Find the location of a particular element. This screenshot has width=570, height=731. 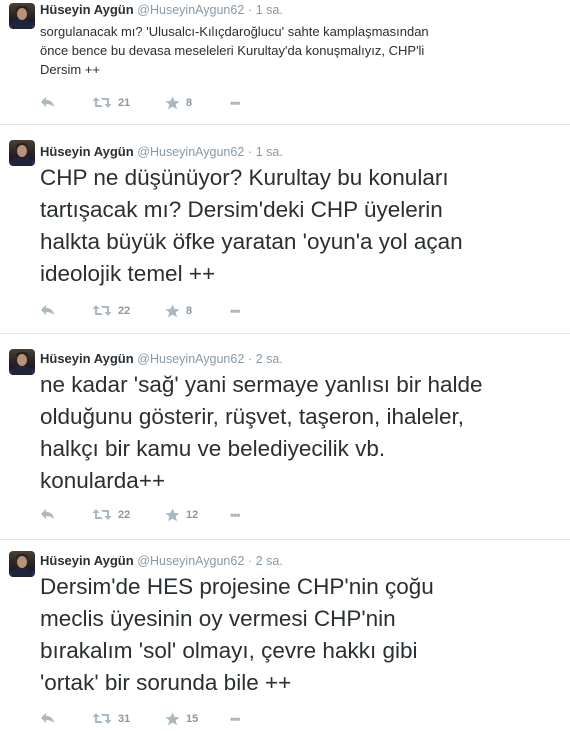

tweet-text-line: Dersim'de HES projesine CHP'nin çoğu is located at coordinates (237, 586).